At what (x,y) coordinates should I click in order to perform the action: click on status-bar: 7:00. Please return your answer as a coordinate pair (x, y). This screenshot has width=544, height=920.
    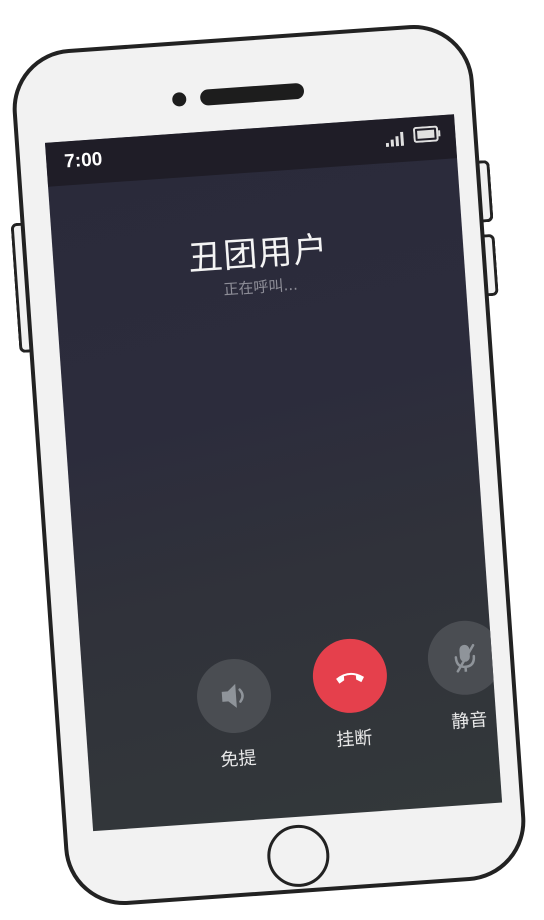
    Looking at the image, I should click on (251, 150).